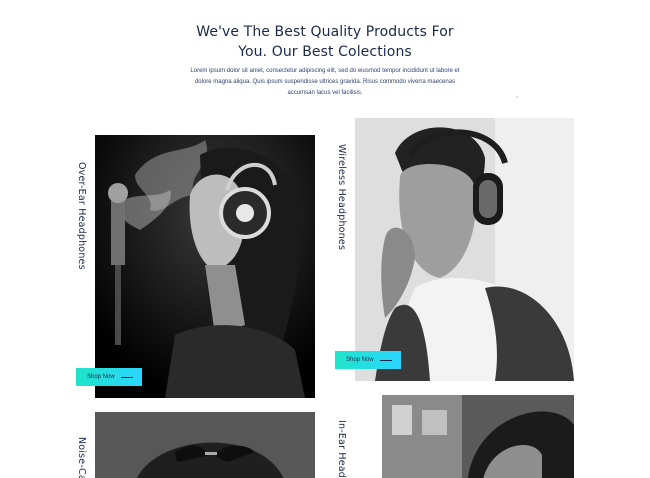  What do you see at coordinates (325, 93) in the screenshot?
I see `description-line-3: accumsan lacus vel facilisis.` at bounding box center [325, 93].